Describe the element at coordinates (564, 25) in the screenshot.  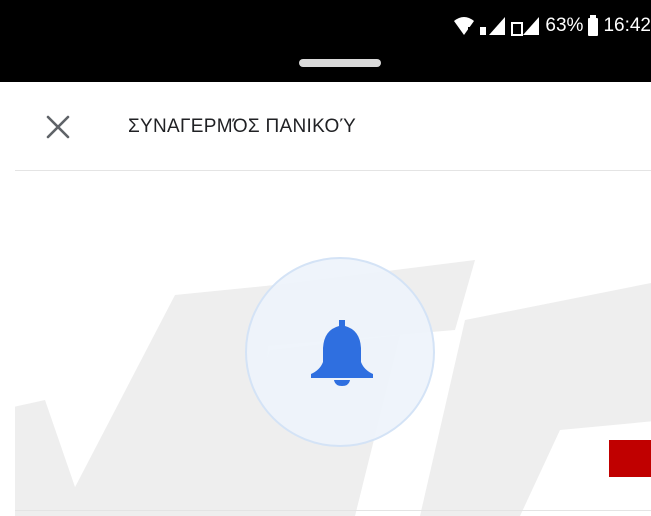
I see `battery-percent: 63%` at that location.